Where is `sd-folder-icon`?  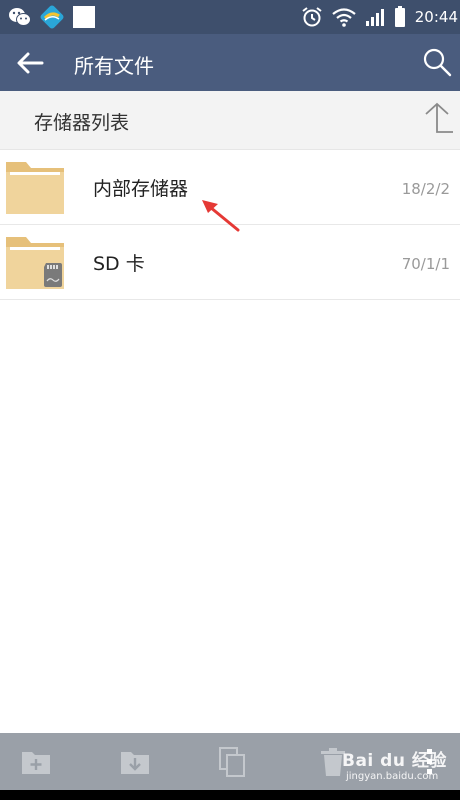 sd-folder-icon is located at coordinates (35, 263).